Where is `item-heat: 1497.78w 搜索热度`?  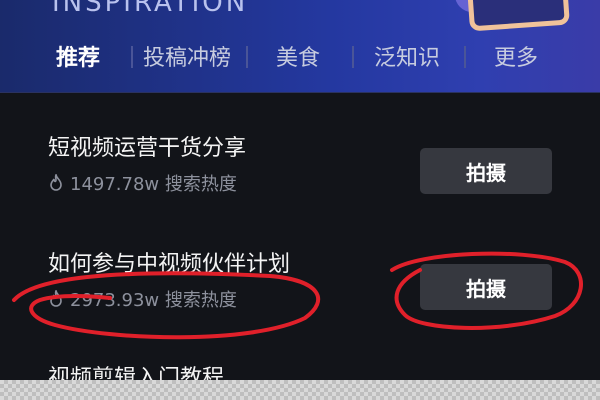
item-heat: 1497.78w 搜索热度 is located at coordinates (142, 183).